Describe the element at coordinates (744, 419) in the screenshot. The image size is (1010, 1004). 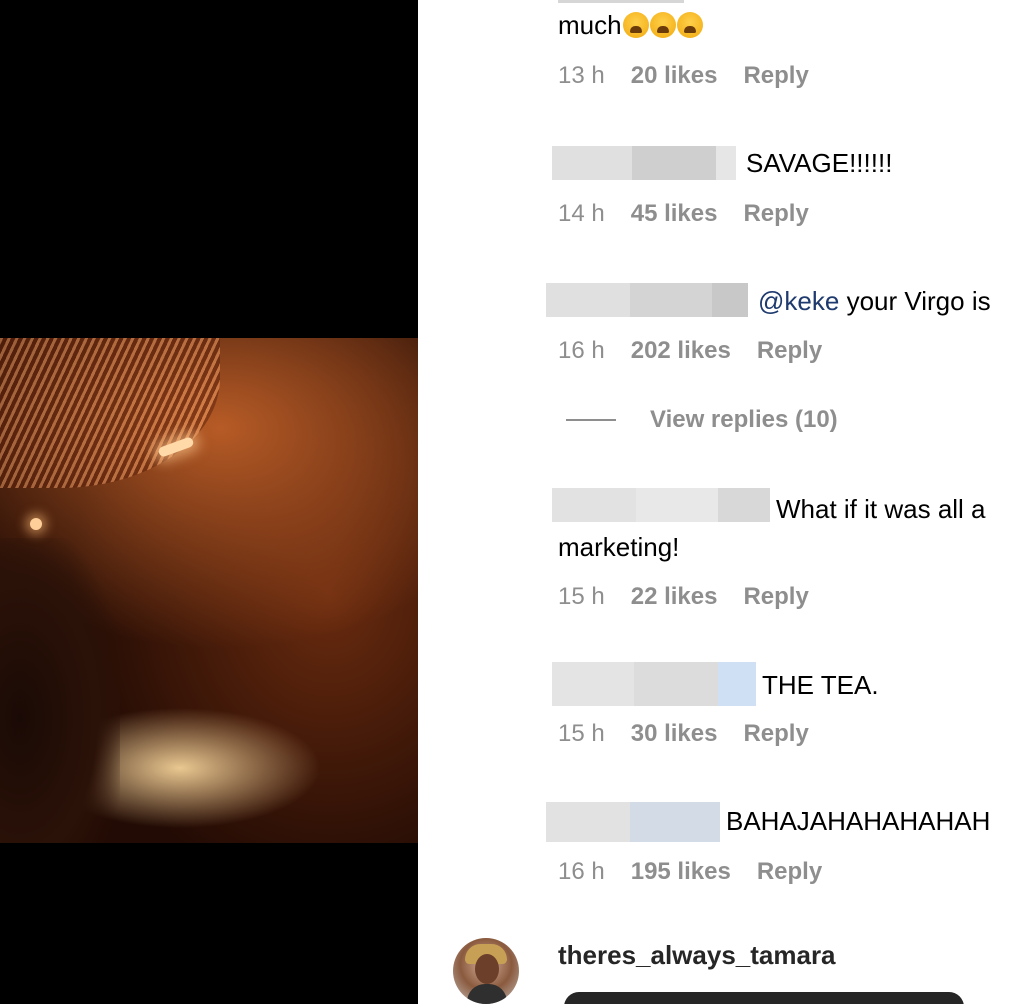
I see `view-replies-label: View replies (10)` at that location.